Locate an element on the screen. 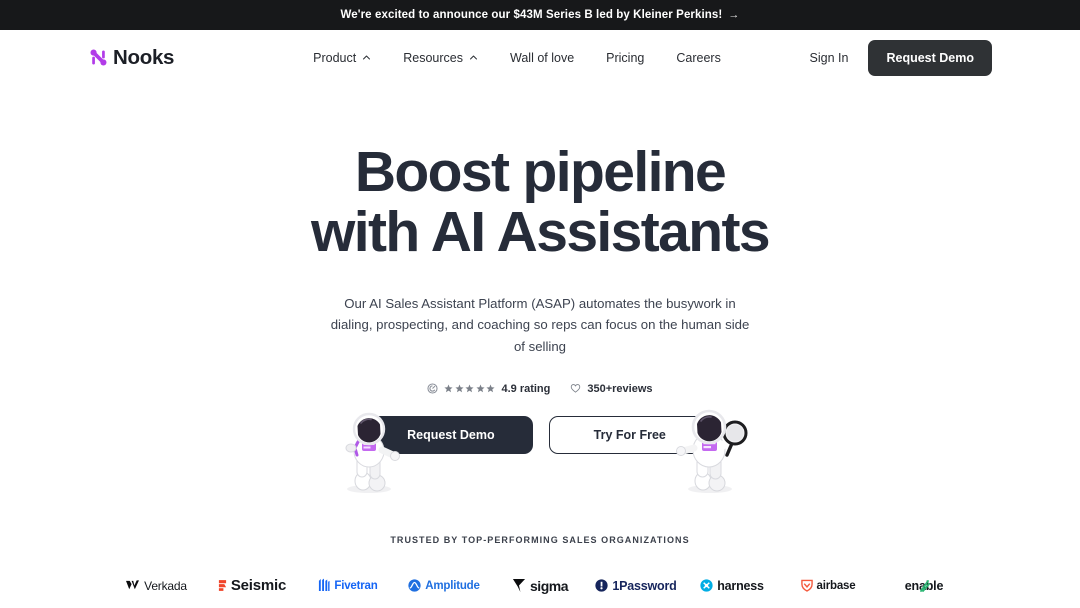 This screenshot has width=1080, height=608. logo-label: Seismic is located at coordinates (258, 586).